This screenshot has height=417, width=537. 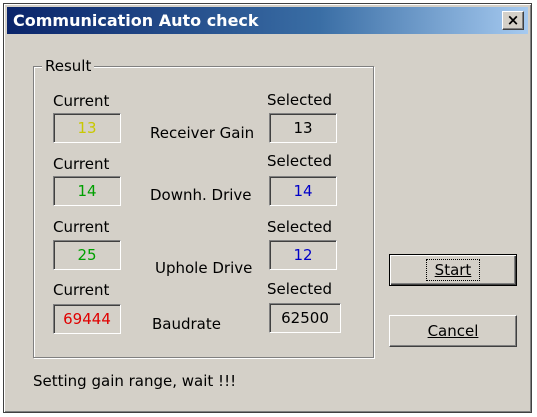 What do you see at coordinates (300, 227) in the screenshot?
I see `selected-label-3: Selected` at bounding box center [300, 227].